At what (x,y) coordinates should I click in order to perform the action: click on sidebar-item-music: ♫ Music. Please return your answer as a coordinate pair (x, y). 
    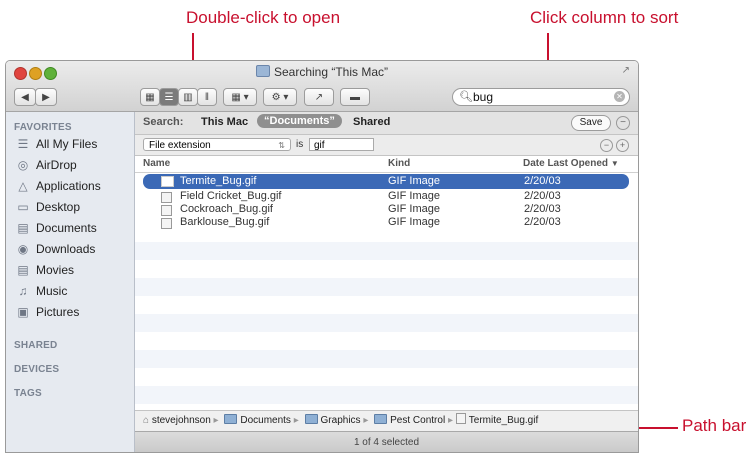
    Looking at the image, I should click on (42, 291).